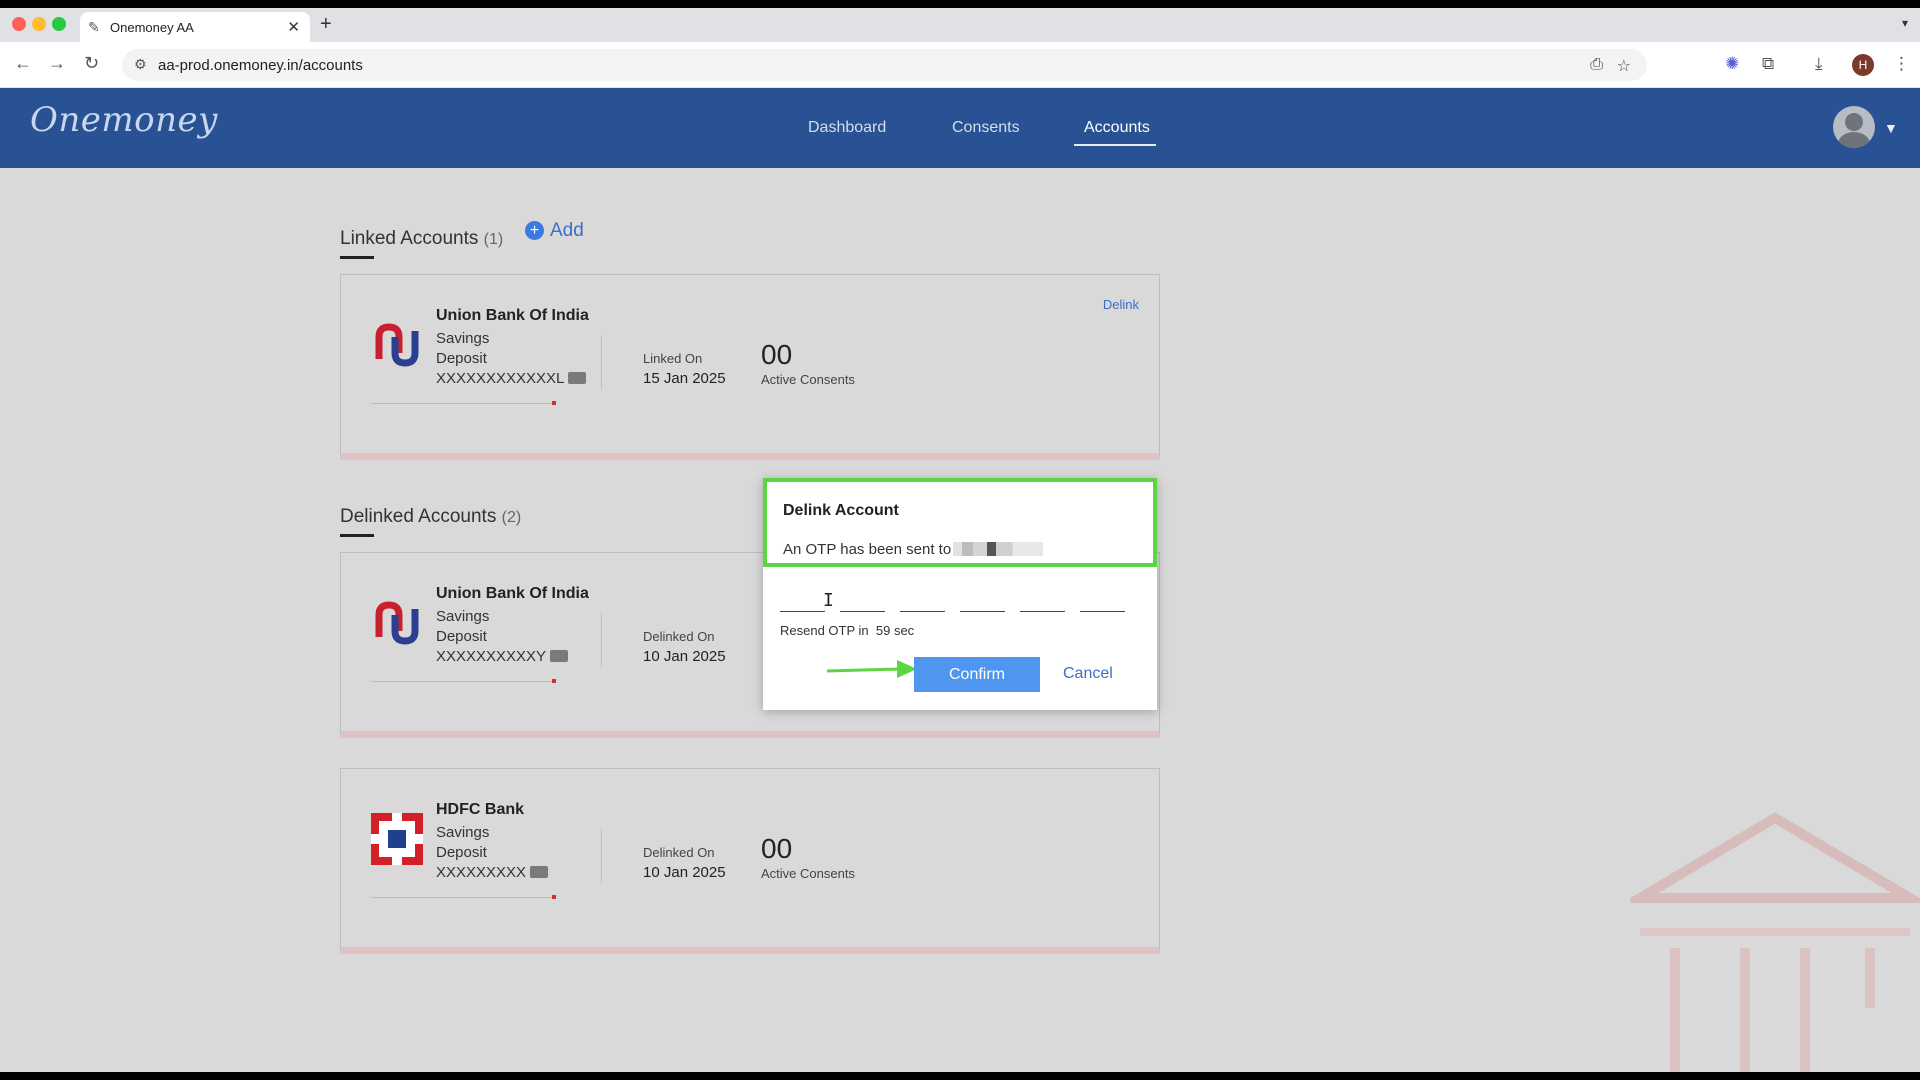 This screenshot has width=1920, height=1080. I want to click on reload-icon: ↻, so click(91, 63).